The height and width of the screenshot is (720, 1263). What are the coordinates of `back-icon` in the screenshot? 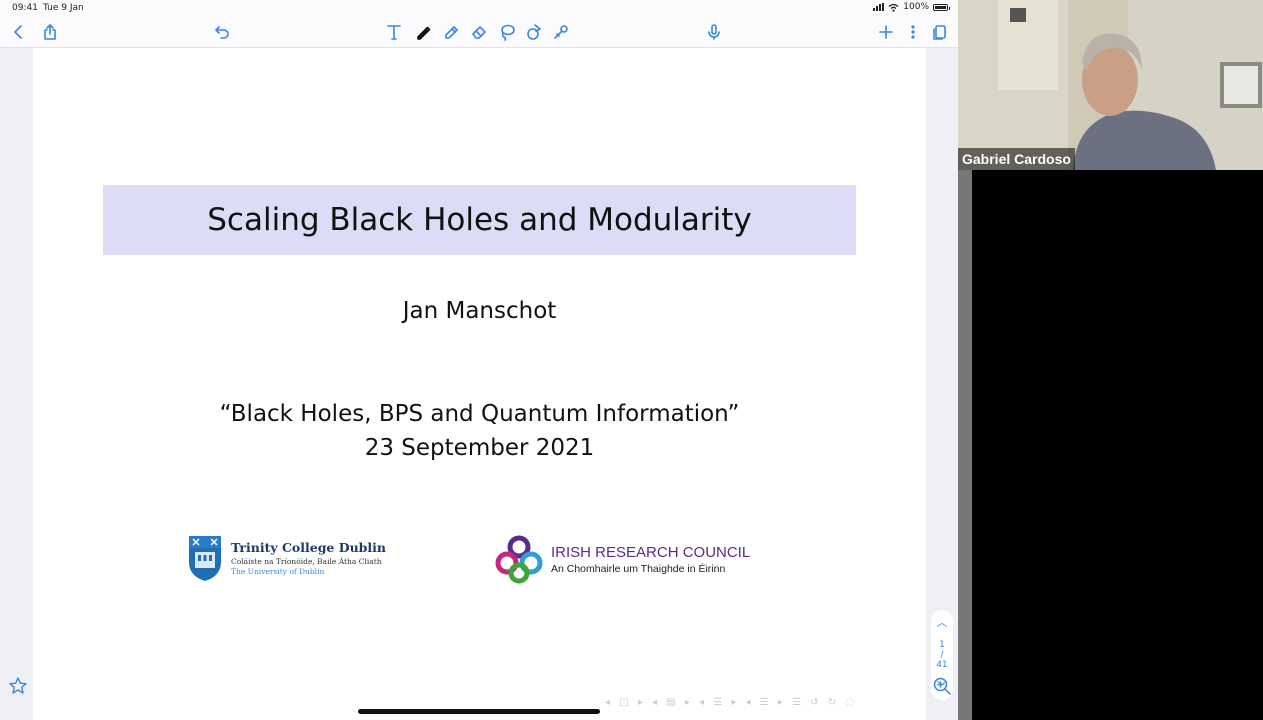 It's located at (19, 32).